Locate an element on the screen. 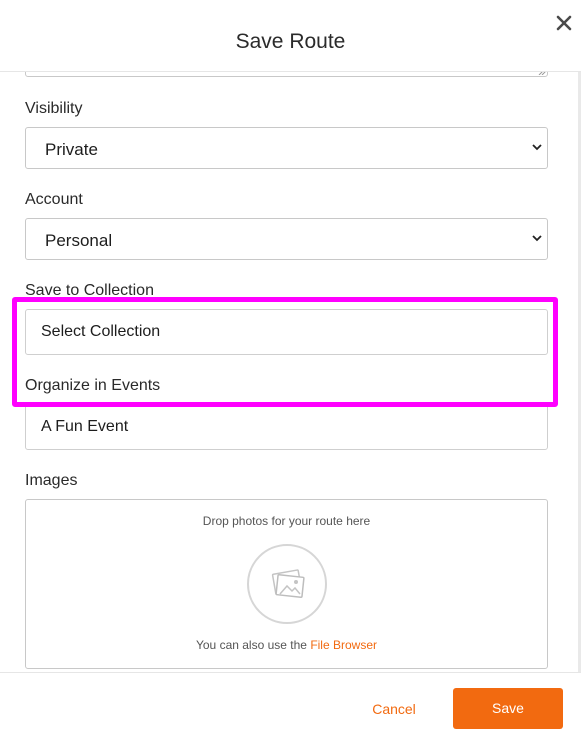  photo-stack-icon is located at coordinates (287, 584).